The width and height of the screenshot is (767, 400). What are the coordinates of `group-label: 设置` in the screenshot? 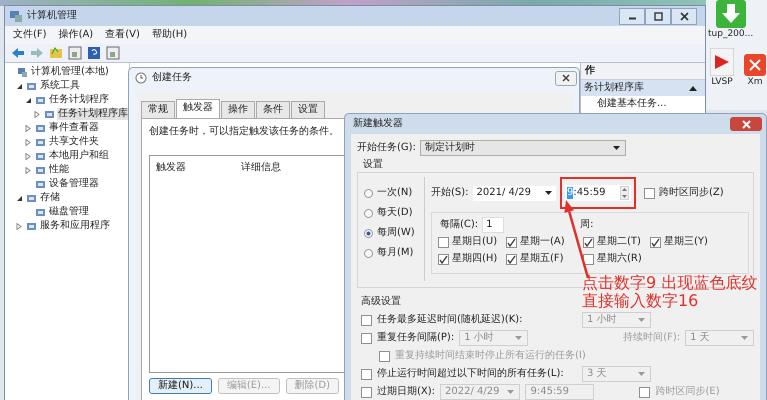 It's located at (373, 165).